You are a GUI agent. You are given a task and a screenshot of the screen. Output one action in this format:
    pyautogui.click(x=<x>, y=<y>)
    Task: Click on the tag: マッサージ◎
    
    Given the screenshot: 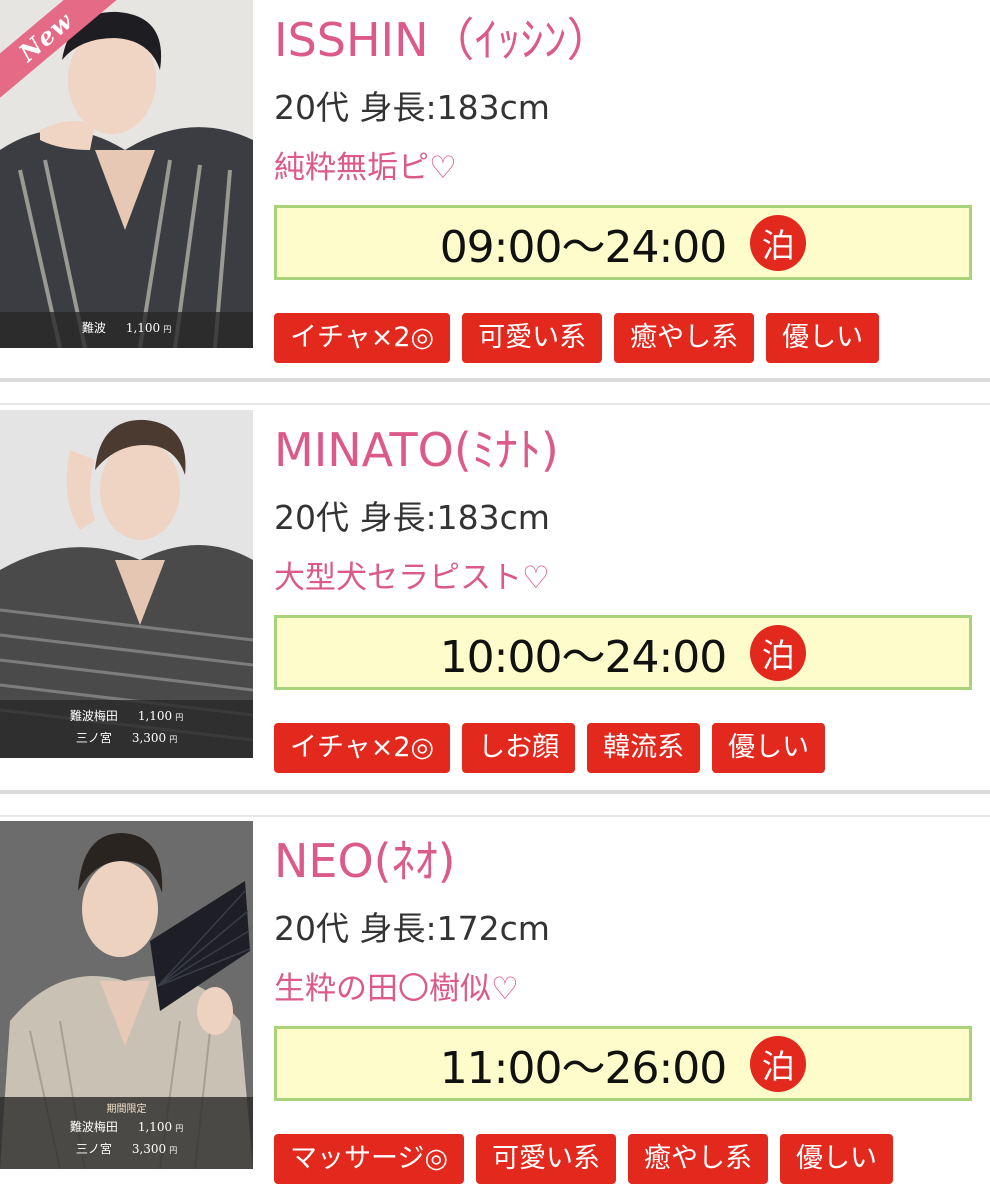 What is the action you would take?
    pyautogui.click(x=369, y=1159)
    